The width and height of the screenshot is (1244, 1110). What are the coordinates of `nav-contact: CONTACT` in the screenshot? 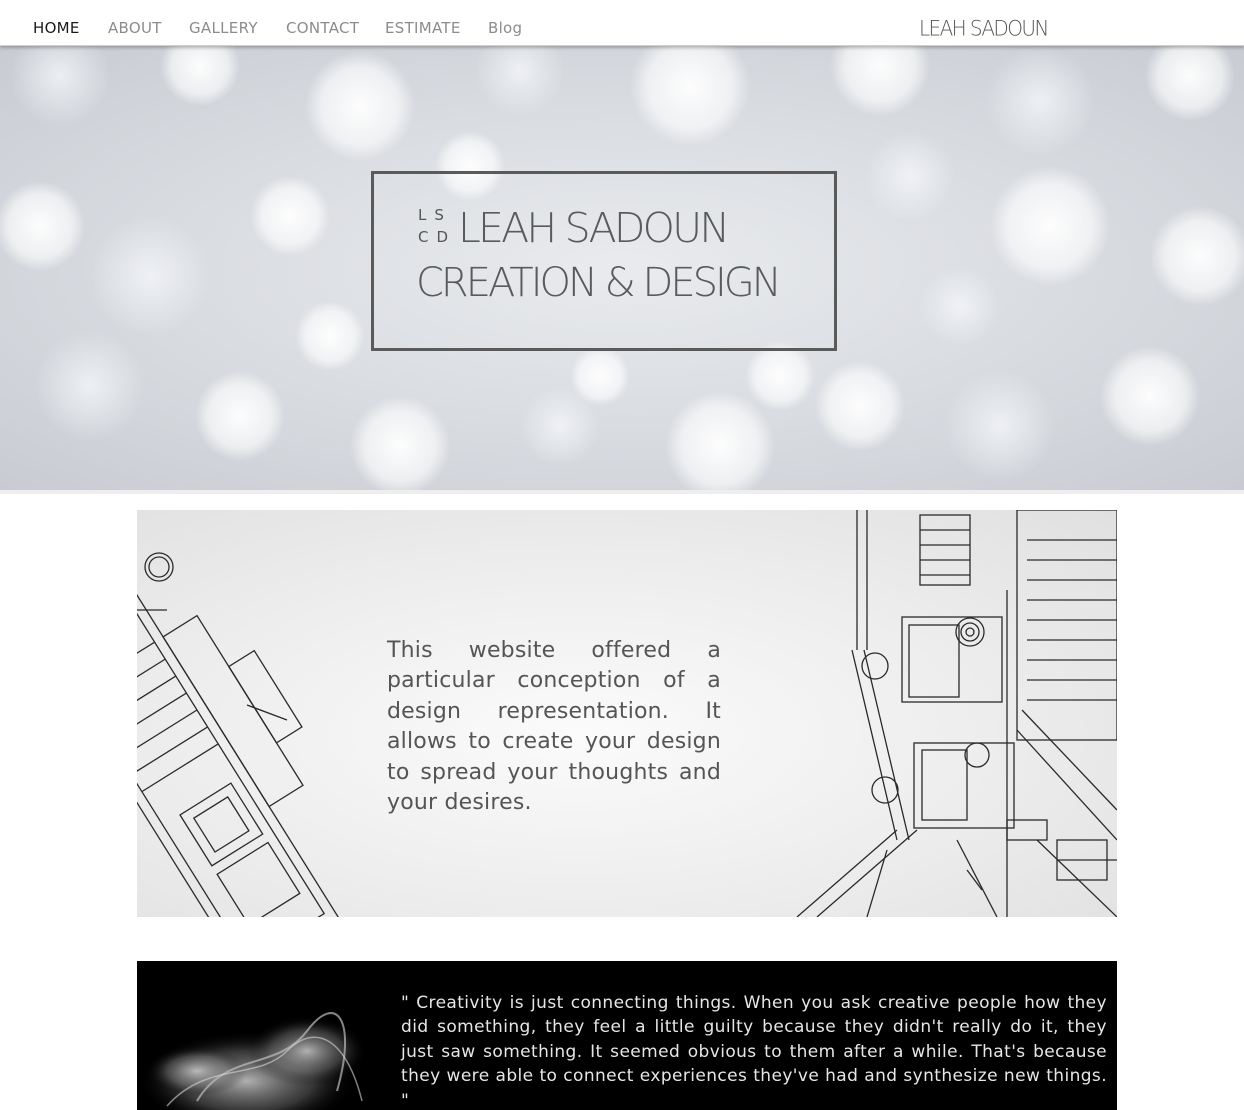 It's located at (322, 28).